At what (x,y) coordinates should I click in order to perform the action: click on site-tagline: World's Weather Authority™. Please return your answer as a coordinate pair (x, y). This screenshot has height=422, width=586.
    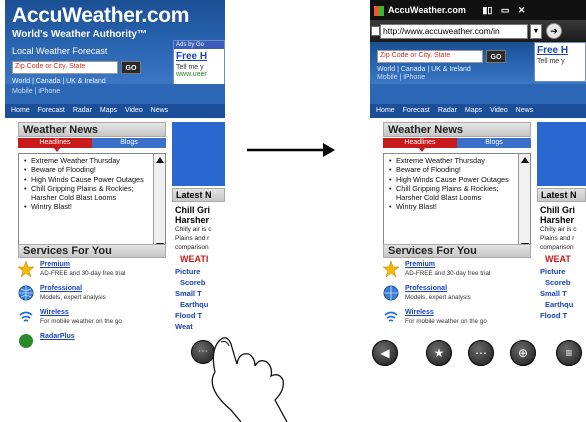
    Looking at the image, I should click on (79, 34).